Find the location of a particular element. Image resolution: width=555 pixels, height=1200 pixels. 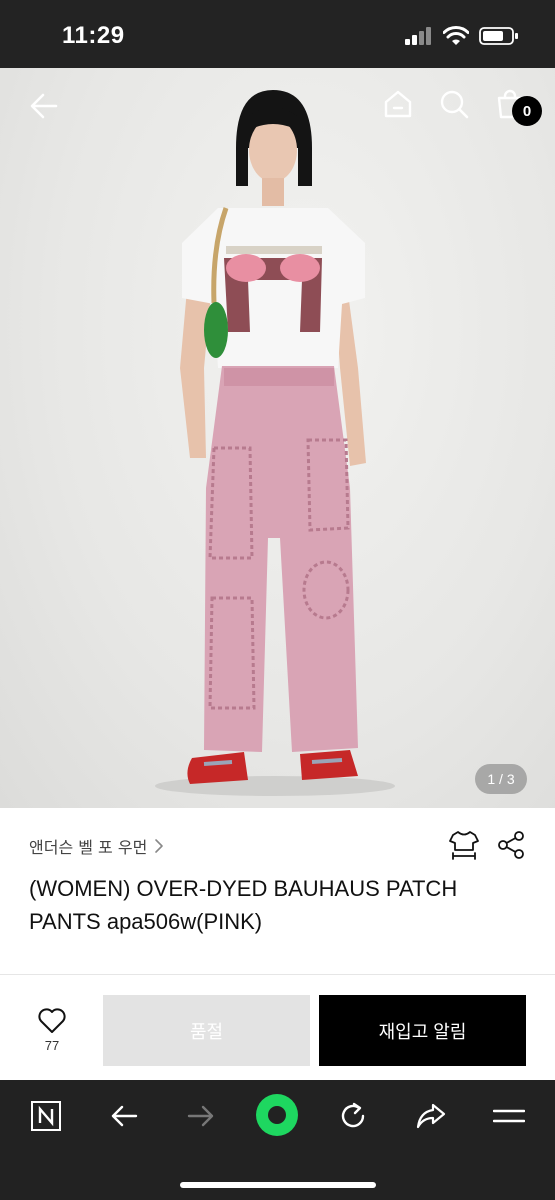

browser-back-button is located at coordinates (124, 1116).